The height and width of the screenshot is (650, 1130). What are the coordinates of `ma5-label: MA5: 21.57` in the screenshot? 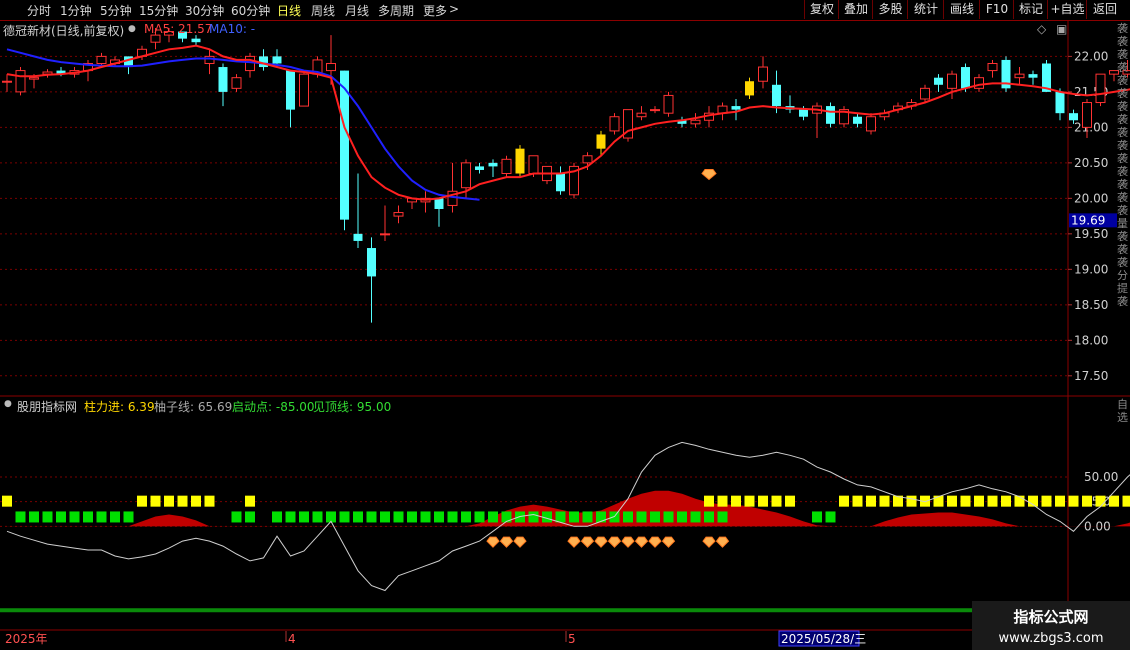 It's located at (178, 29).